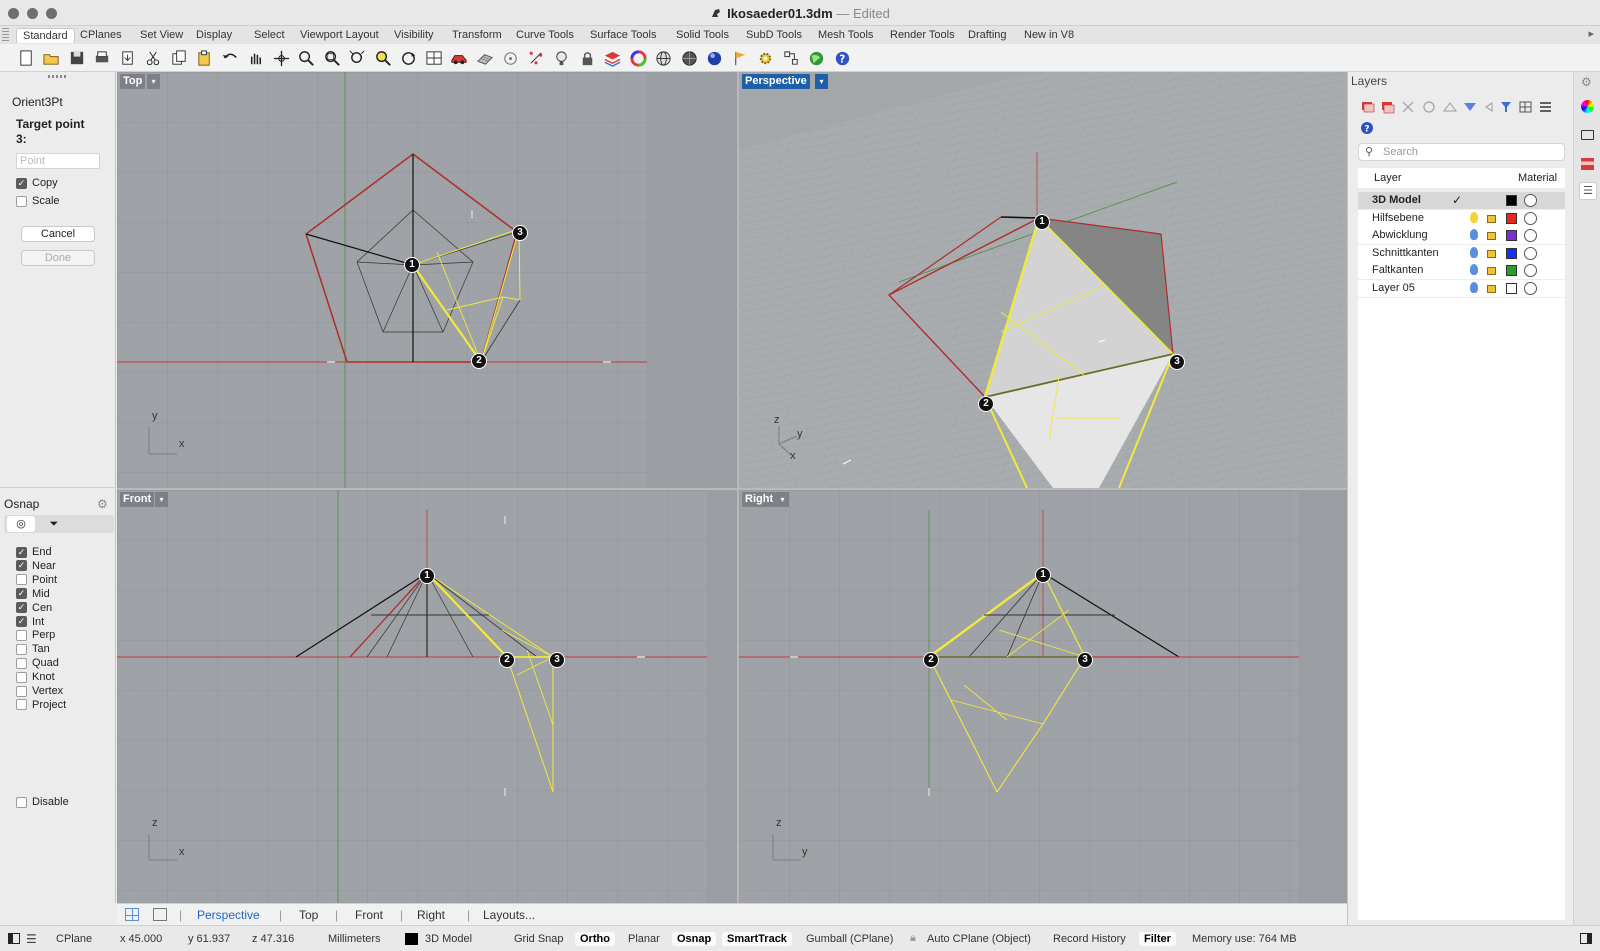  I want to click on toolbar-tab-transform: Transform, so click(477, 35).